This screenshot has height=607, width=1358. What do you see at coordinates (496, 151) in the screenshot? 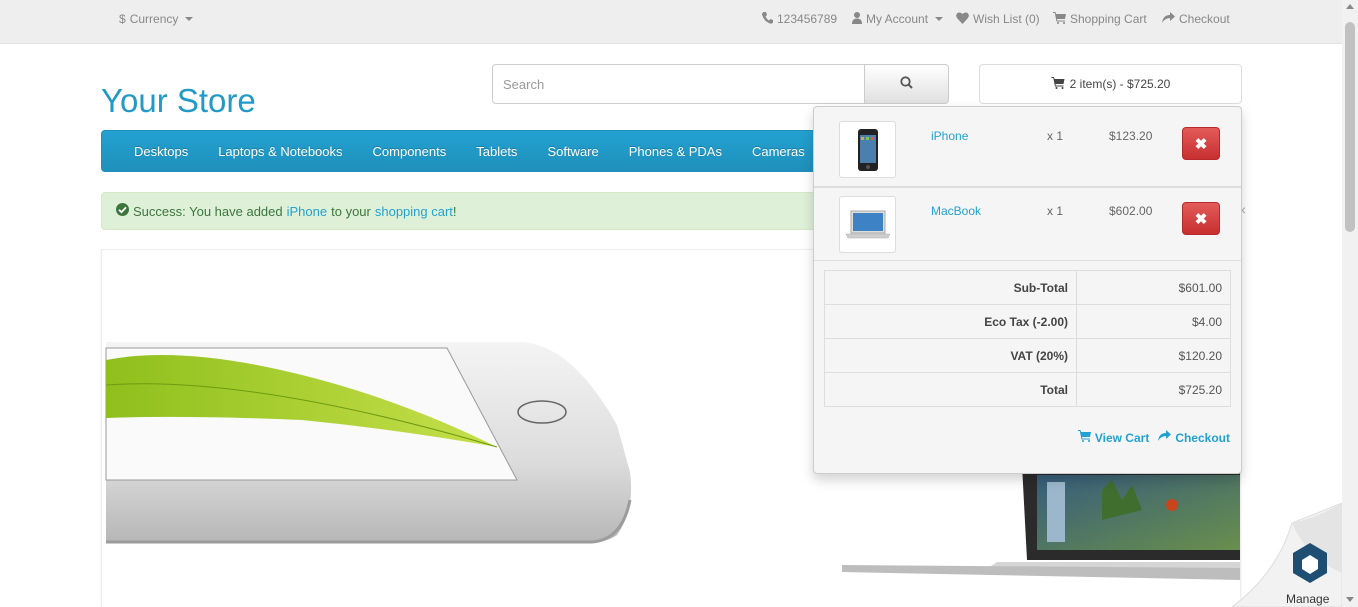
I see `menu-item-tablets: Tablets` at bounding box center [496, 151].